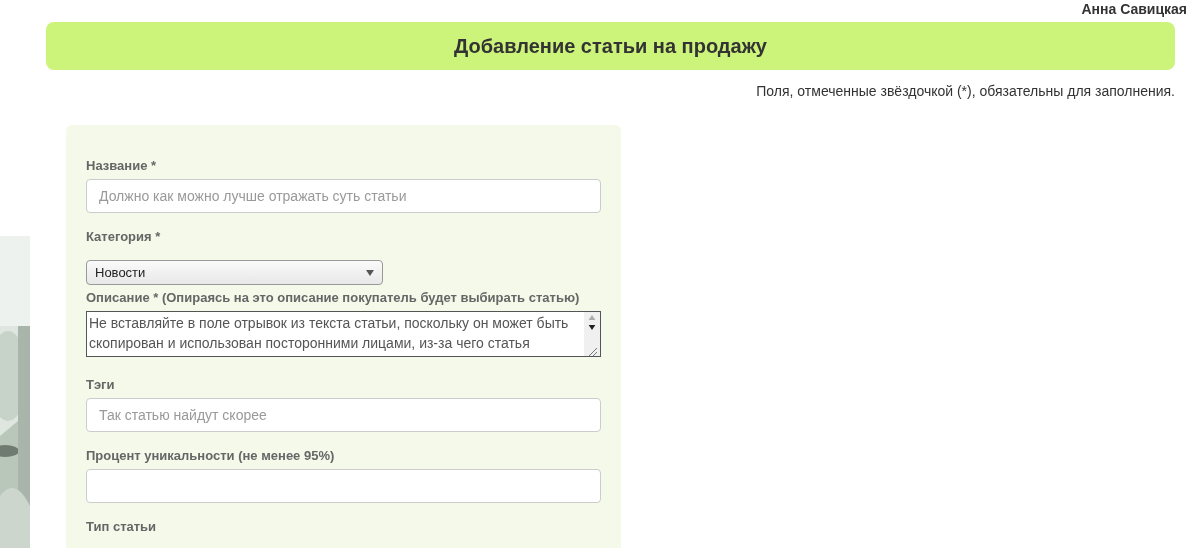 The height and width of the screenshot is (548, 1190). What do you see at coordinates (124, 236) in the screenshot?
I see `field-label: Категория *` at bounding box center [124, 236].